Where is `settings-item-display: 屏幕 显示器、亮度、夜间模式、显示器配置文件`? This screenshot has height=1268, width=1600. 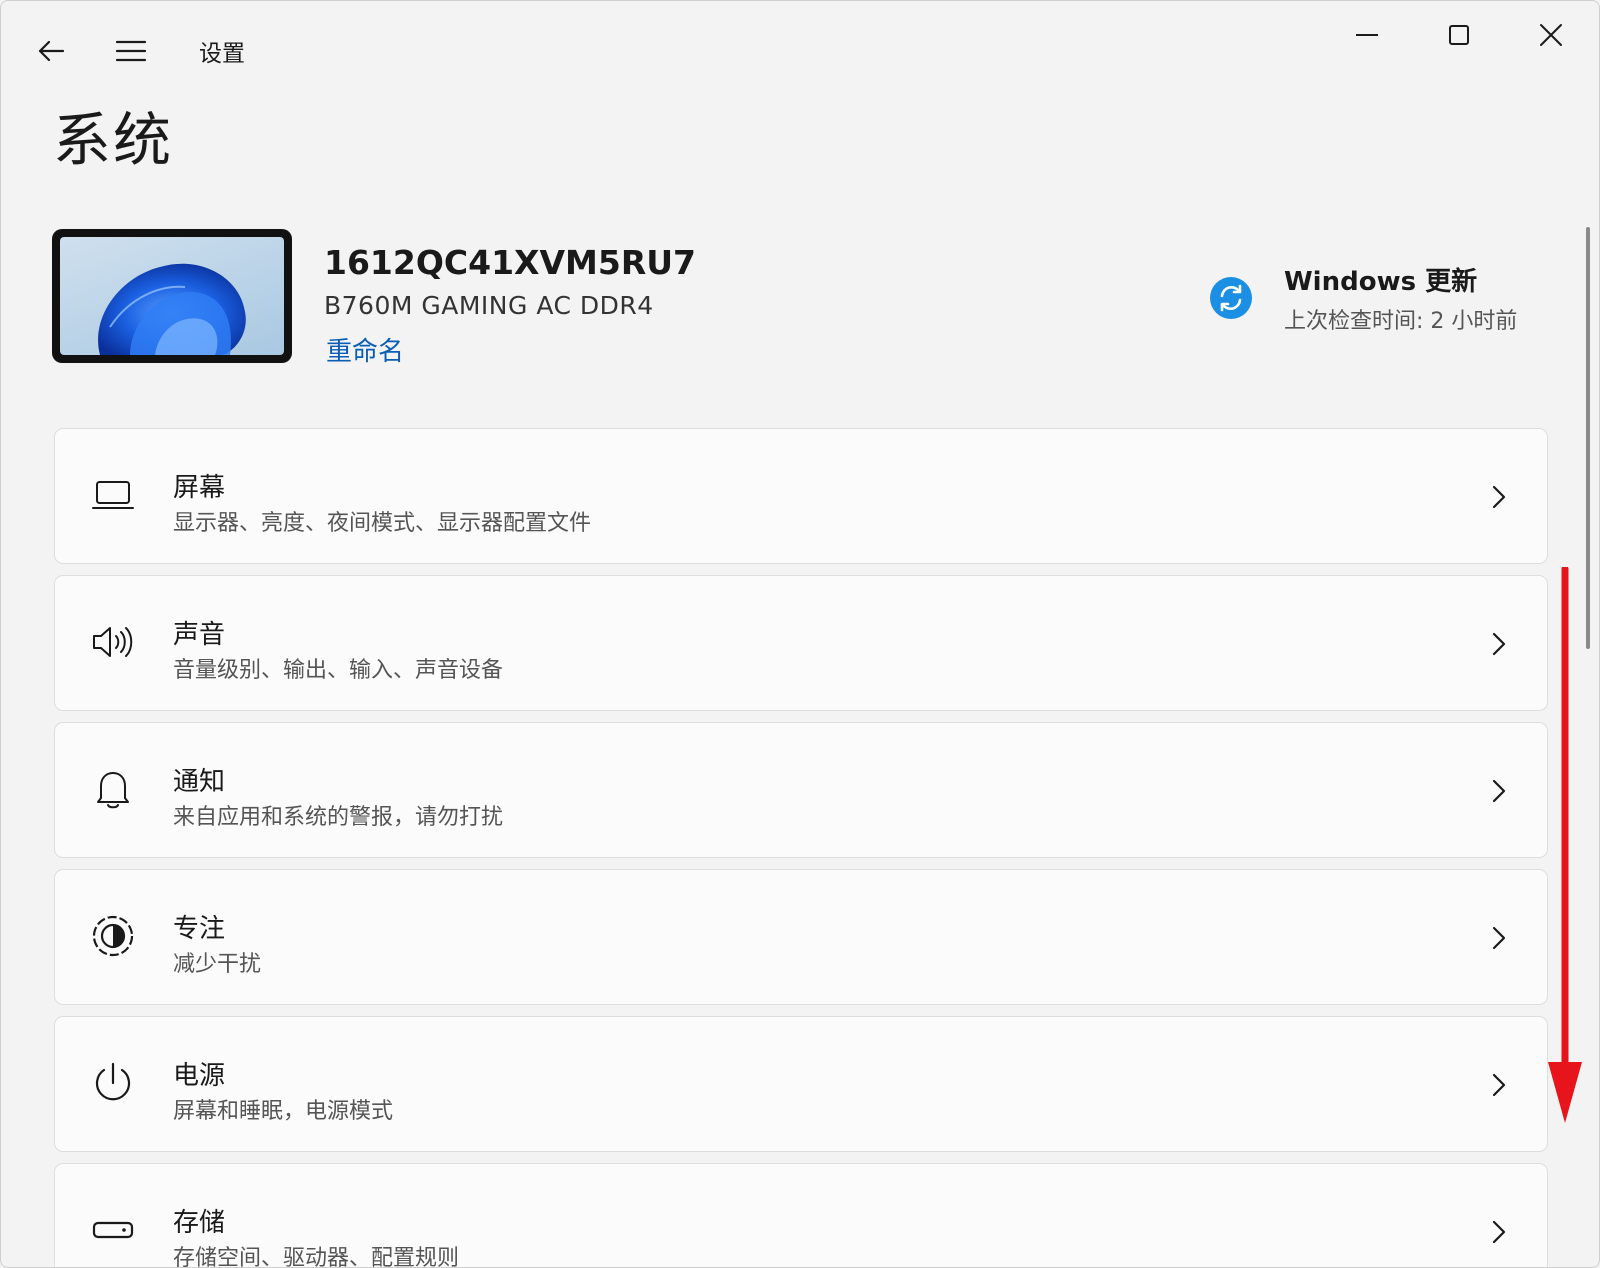
settings-item-display: 屏幕 显示器、亮度、夜间模式、显示器配置文件 is located at coordinates (801, 496).